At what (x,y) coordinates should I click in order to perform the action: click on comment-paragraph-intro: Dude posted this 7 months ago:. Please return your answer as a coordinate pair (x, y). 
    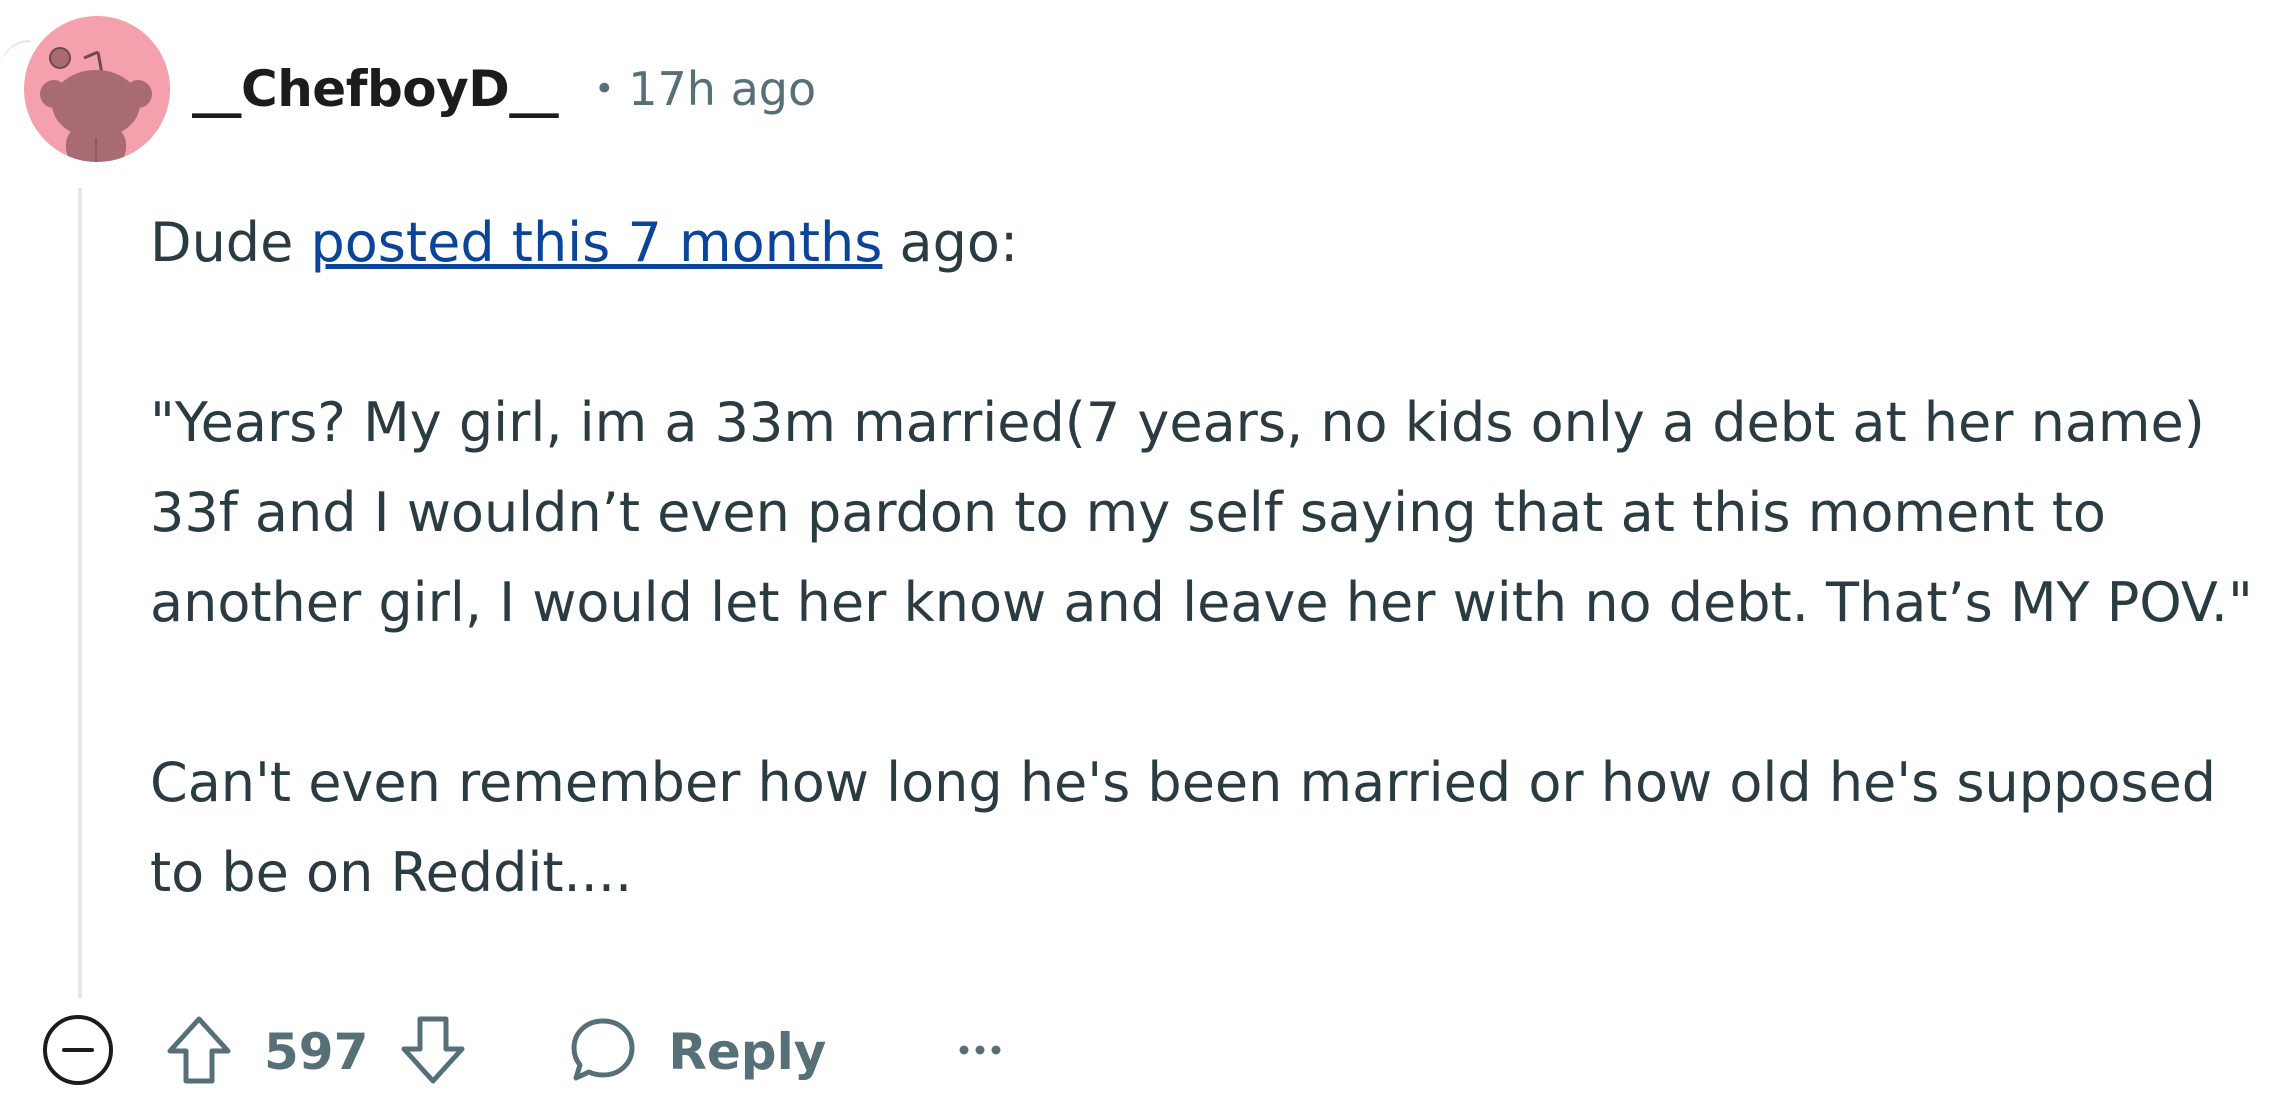
    Looking at the image, I should click on (1210, 243).